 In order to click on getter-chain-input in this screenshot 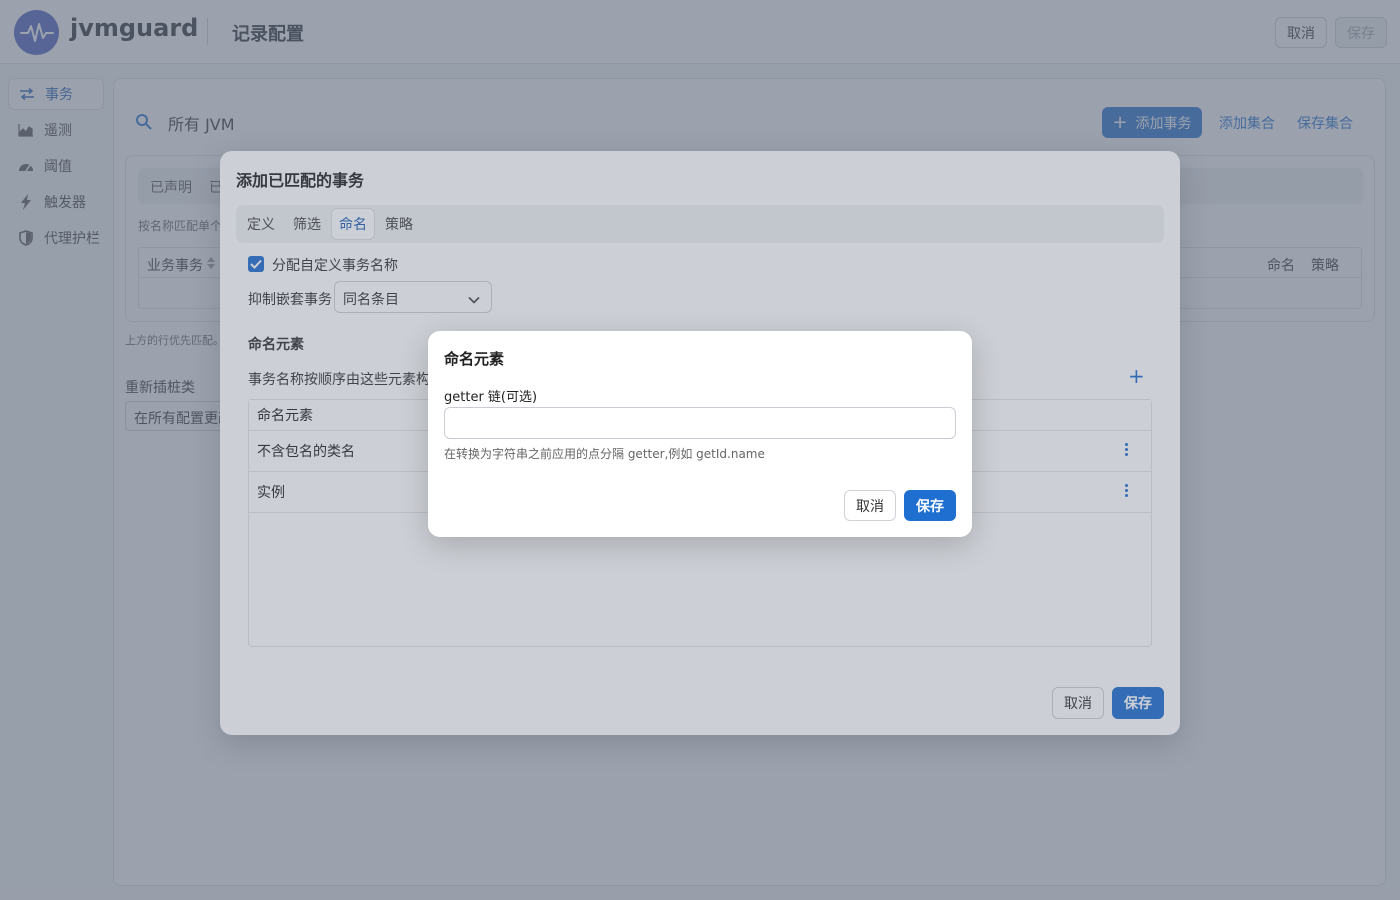, I will do `click(700, 423)`.